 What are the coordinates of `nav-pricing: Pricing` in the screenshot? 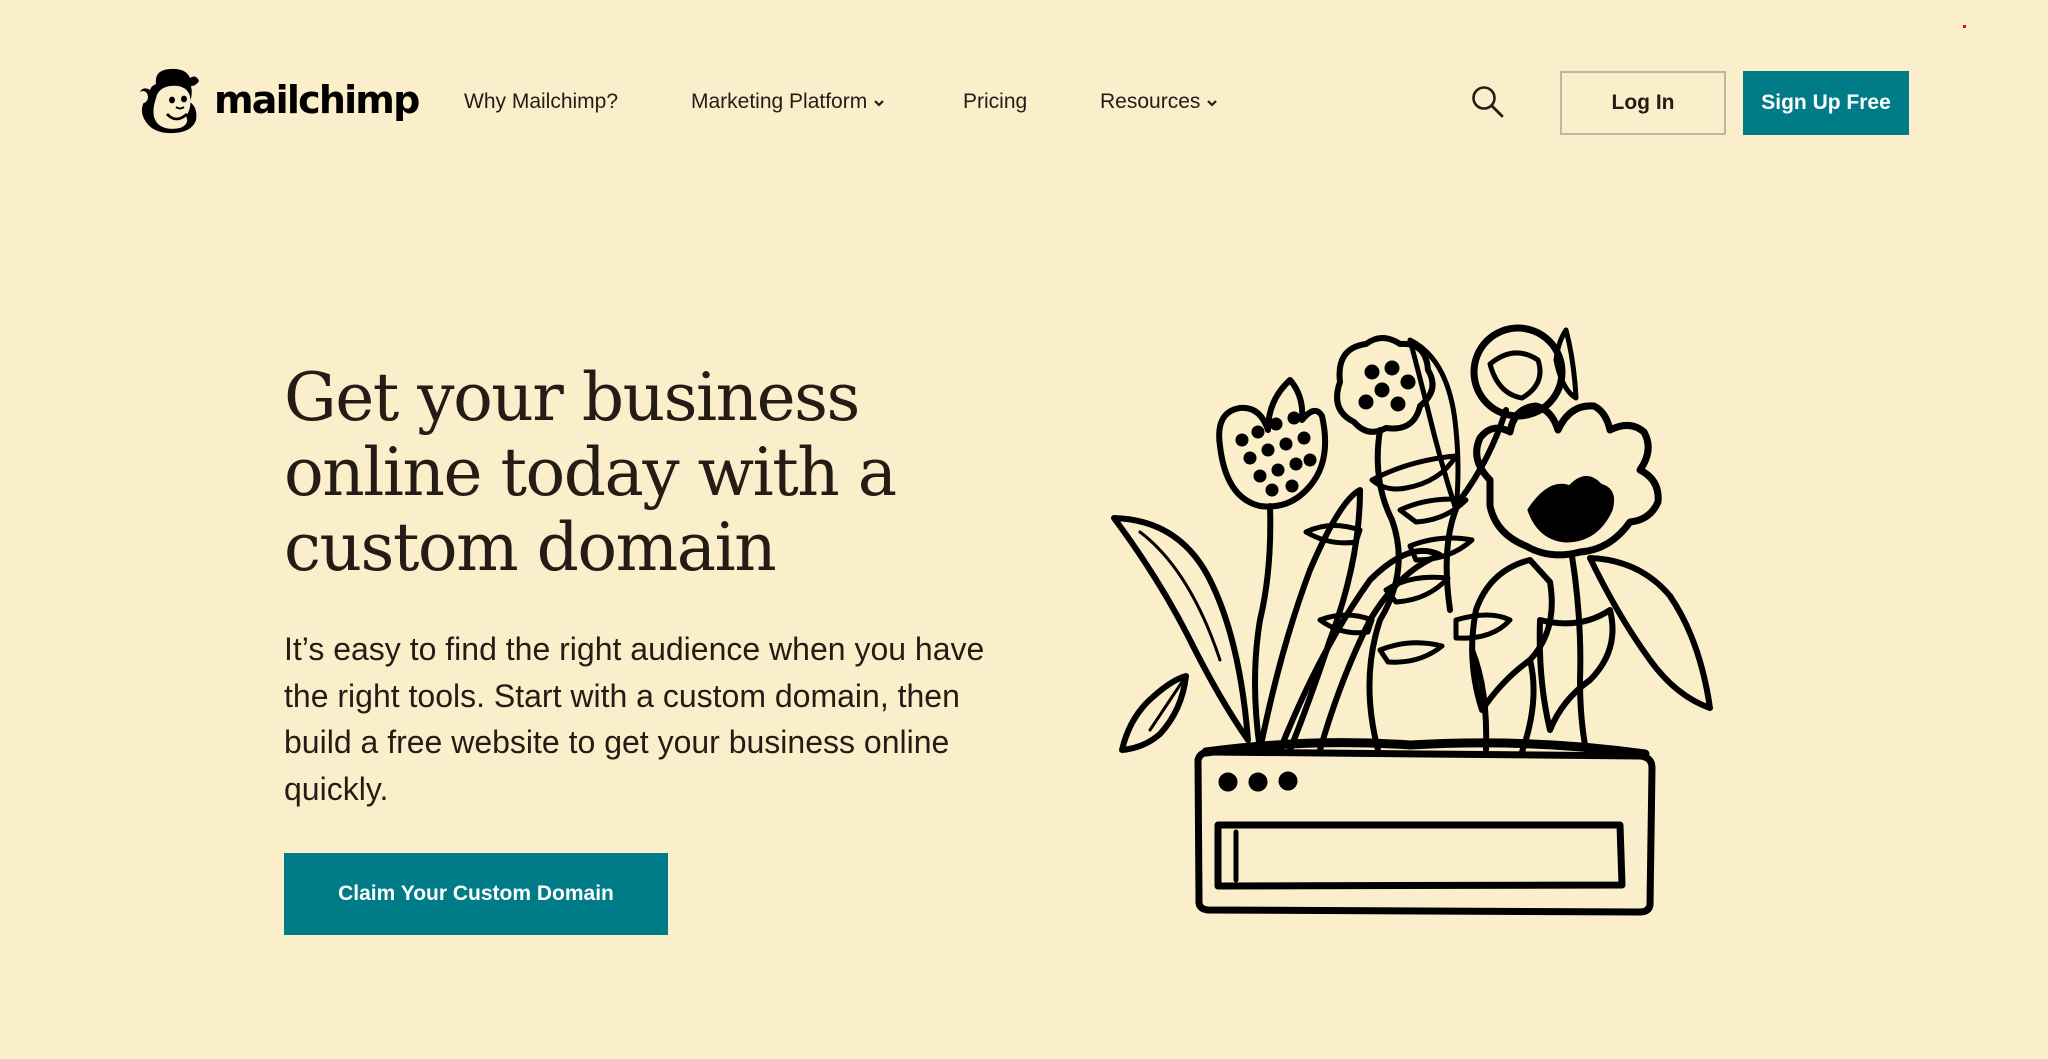 It's located at (995, 102).